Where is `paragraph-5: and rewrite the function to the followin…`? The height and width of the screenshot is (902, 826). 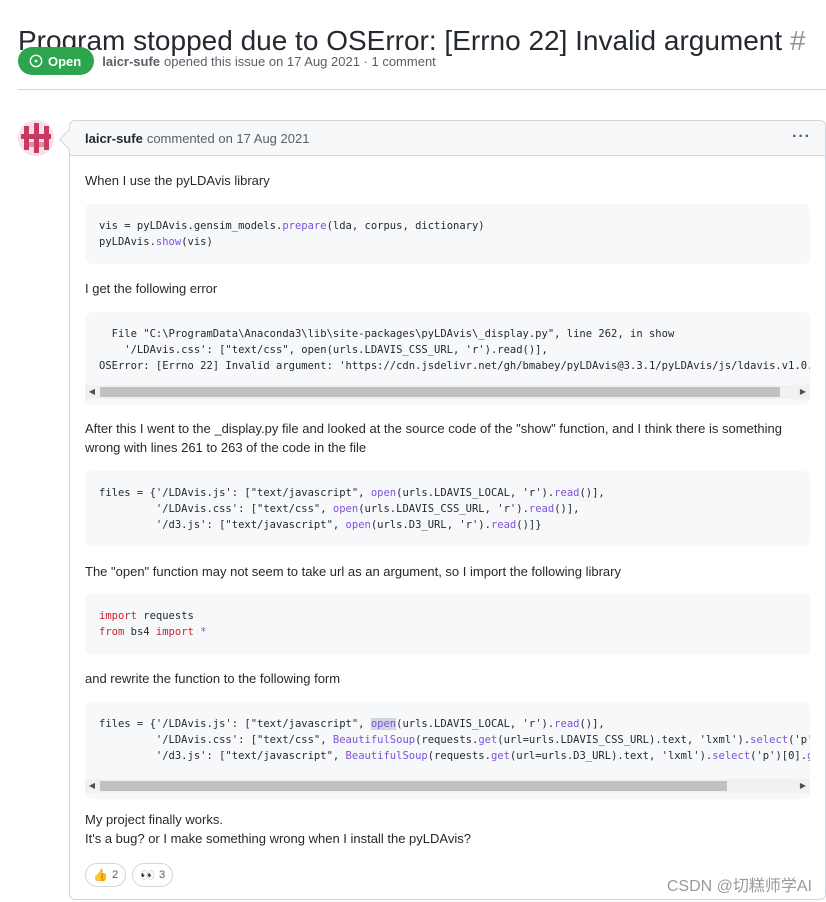 paragraph-5: and rewrite the function to the followin… is located at coordinates (213, 678).